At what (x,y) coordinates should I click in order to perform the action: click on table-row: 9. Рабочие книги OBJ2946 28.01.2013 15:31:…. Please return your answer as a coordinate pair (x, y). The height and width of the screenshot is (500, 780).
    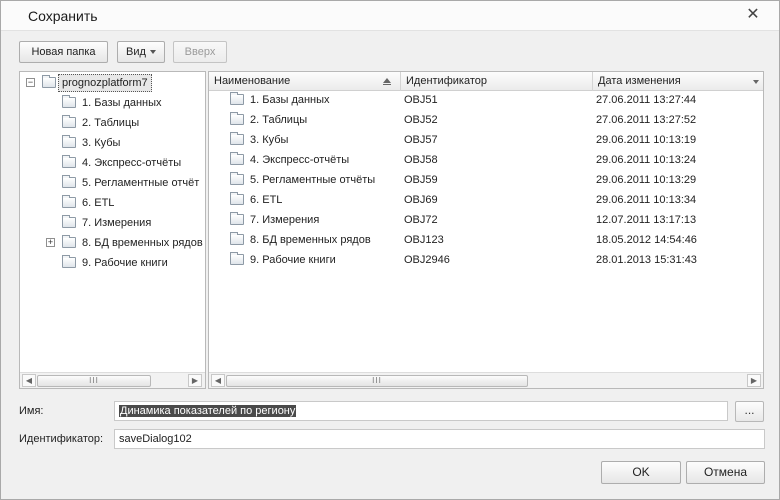
    Looking at the image, I should click on (486, 260).